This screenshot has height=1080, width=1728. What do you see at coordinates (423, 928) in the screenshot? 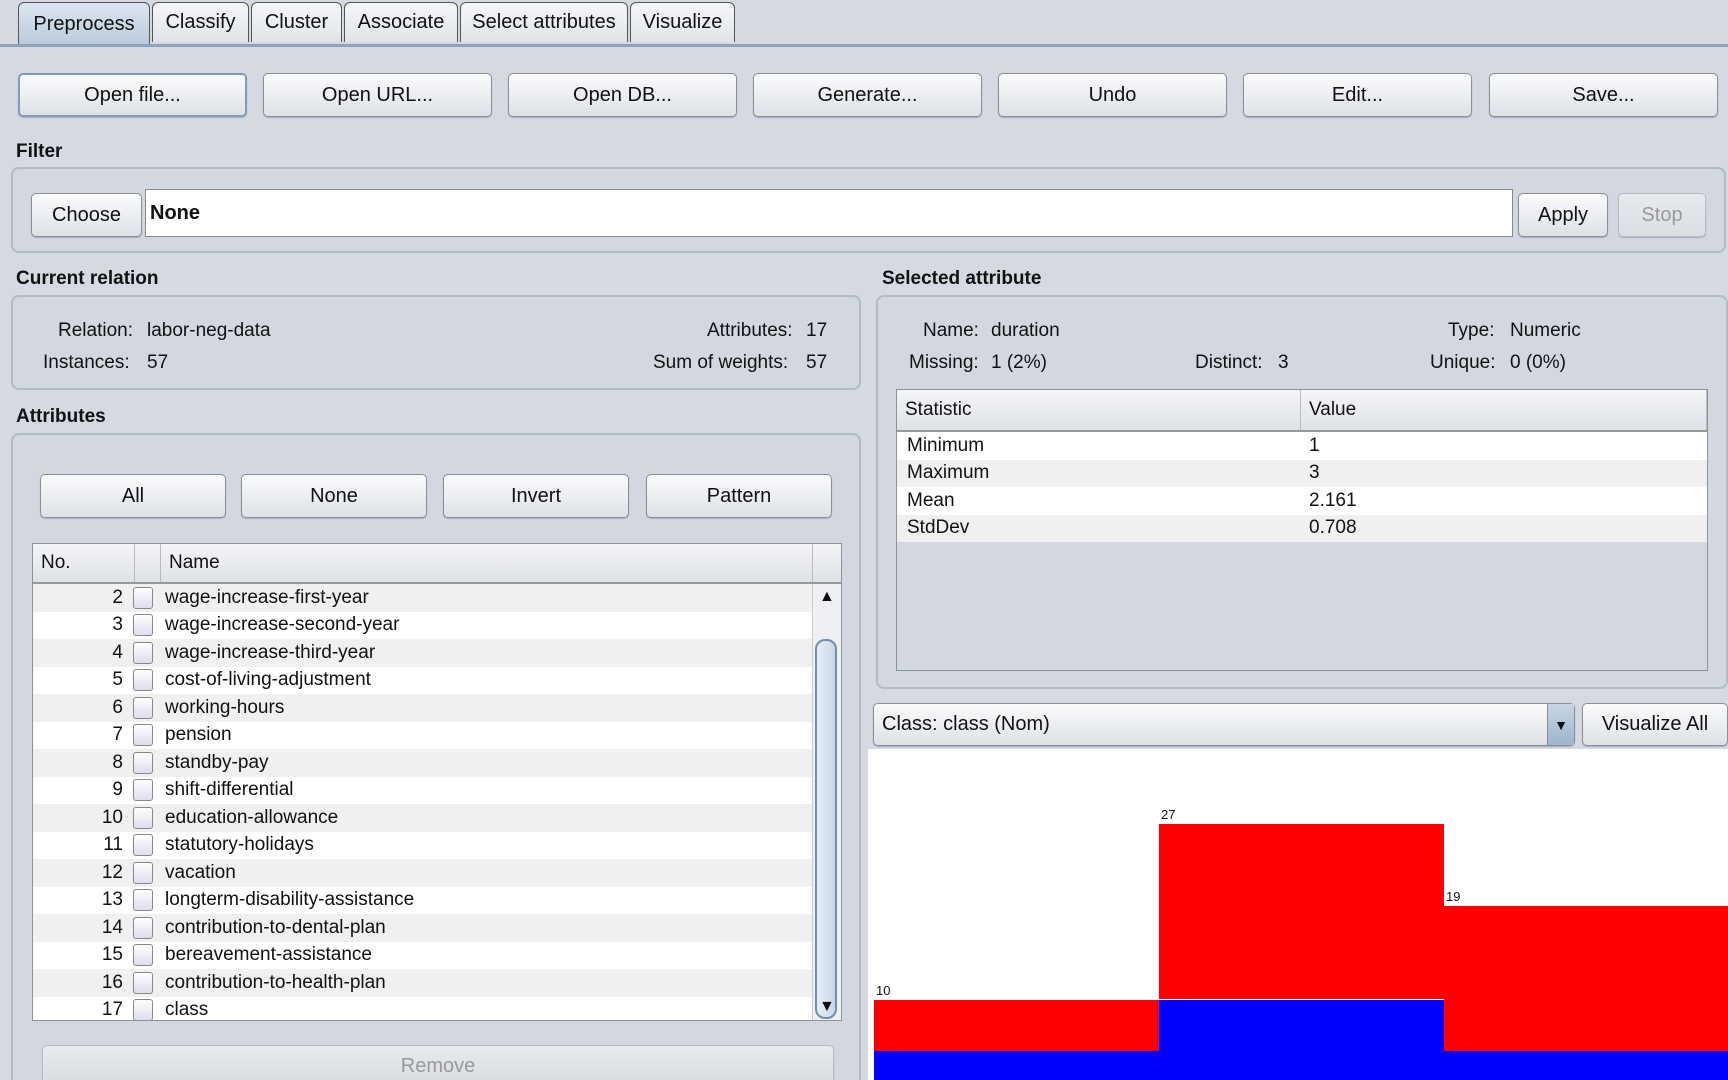
I see `table-row: 14 contribution-to-dental-plan` at bounding box center [423, 928].